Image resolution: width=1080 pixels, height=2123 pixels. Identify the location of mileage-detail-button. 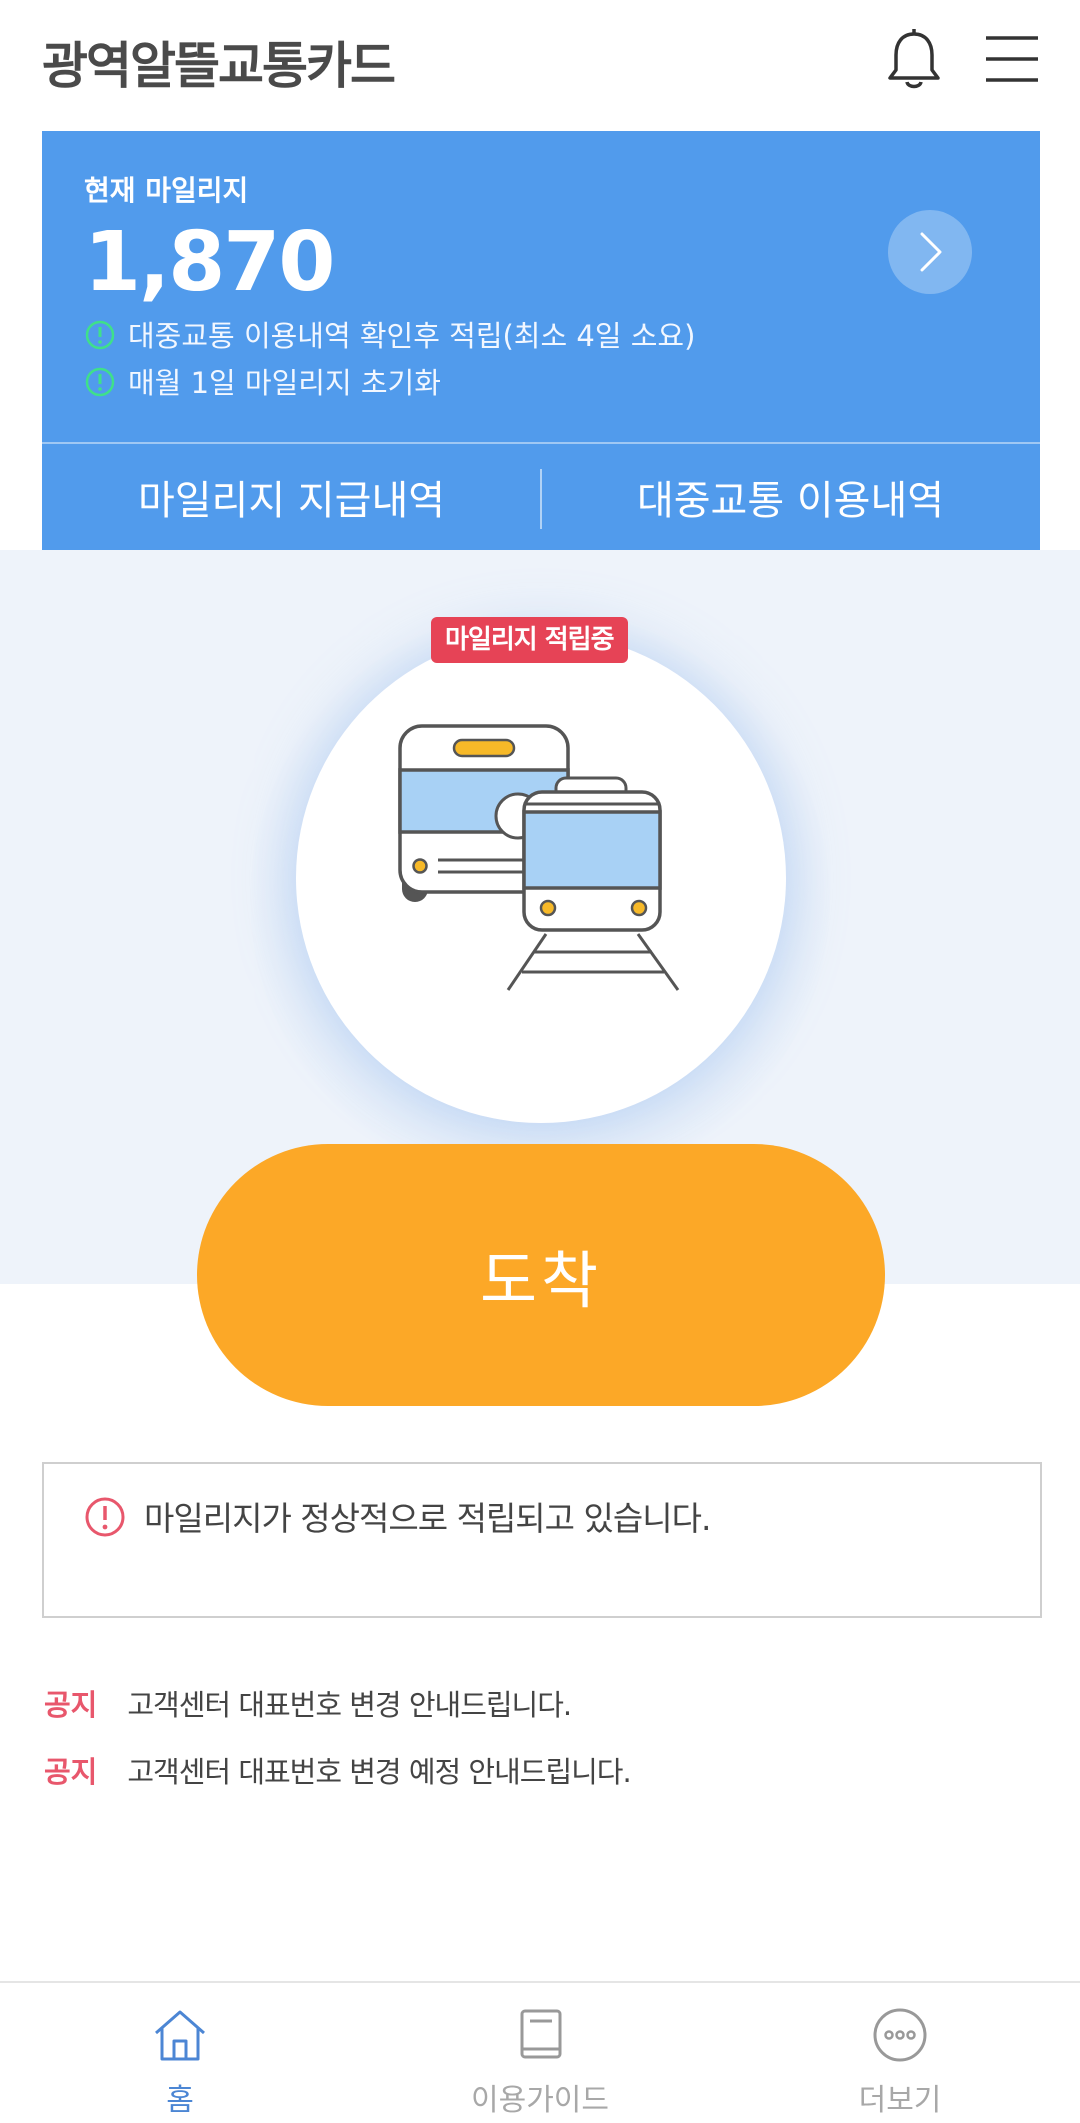
(930, 252).